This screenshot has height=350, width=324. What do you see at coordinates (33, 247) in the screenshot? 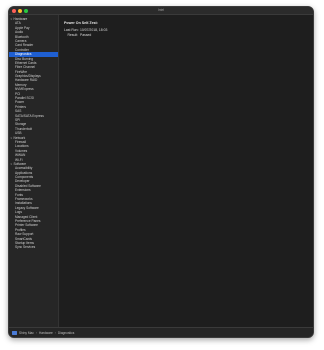
I see `sidebar-item: Sync Services` at bounding box center [33, 247].